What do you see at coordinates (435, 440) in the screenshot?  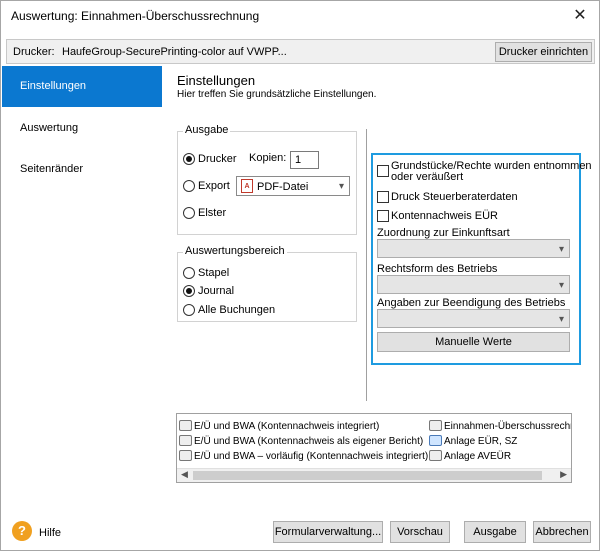 I see `form-icon` at bounding box center [435, 440].